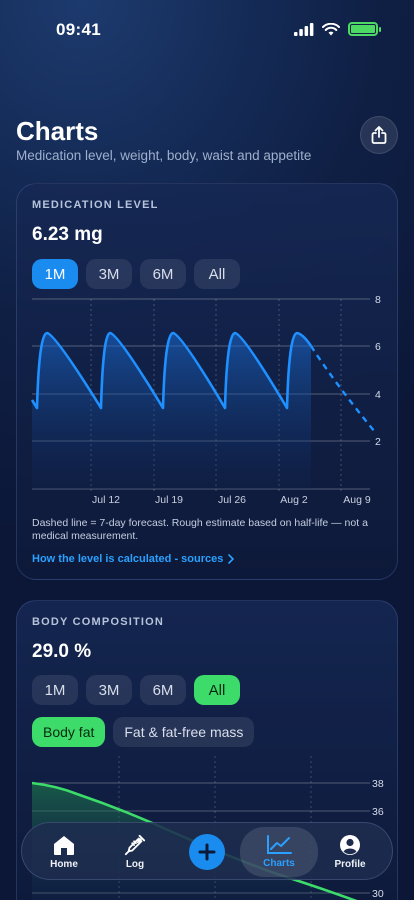  Describe the element at coordinates (331, 28) in the screenshot. I see `wifi-icon` at that location.